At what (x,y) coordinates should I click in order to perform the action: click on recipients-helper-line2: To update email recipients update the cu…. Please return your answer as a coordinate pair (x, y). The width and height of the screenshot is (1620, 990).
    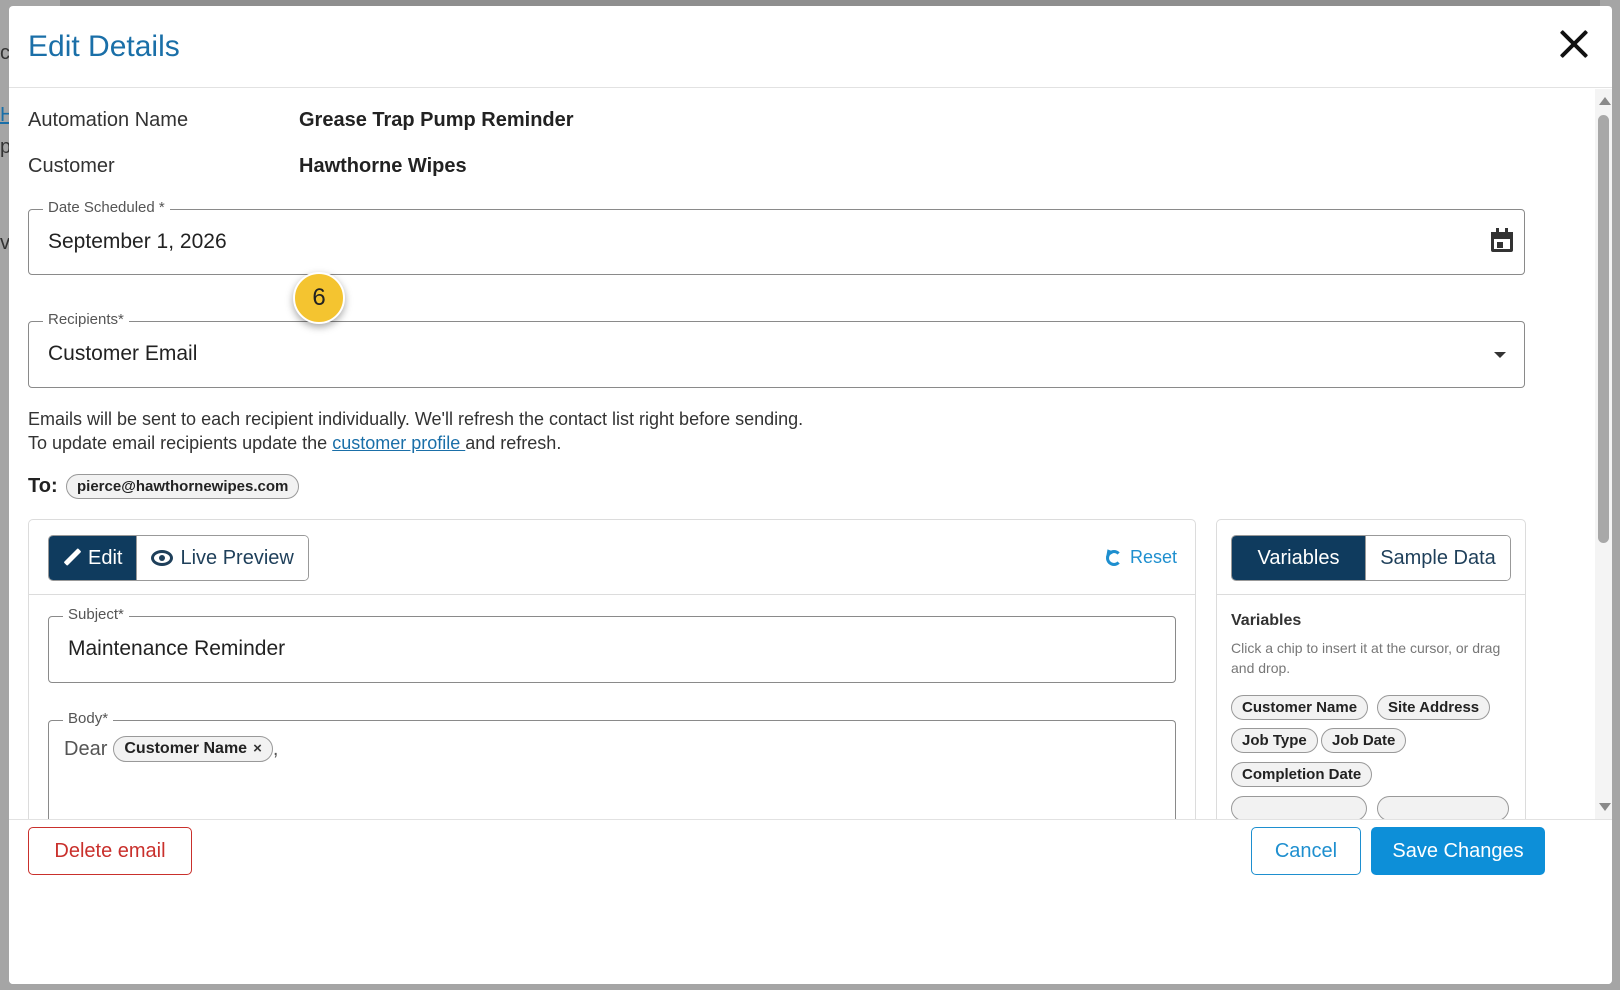
    Looking at the image, I should click on (294, 443).